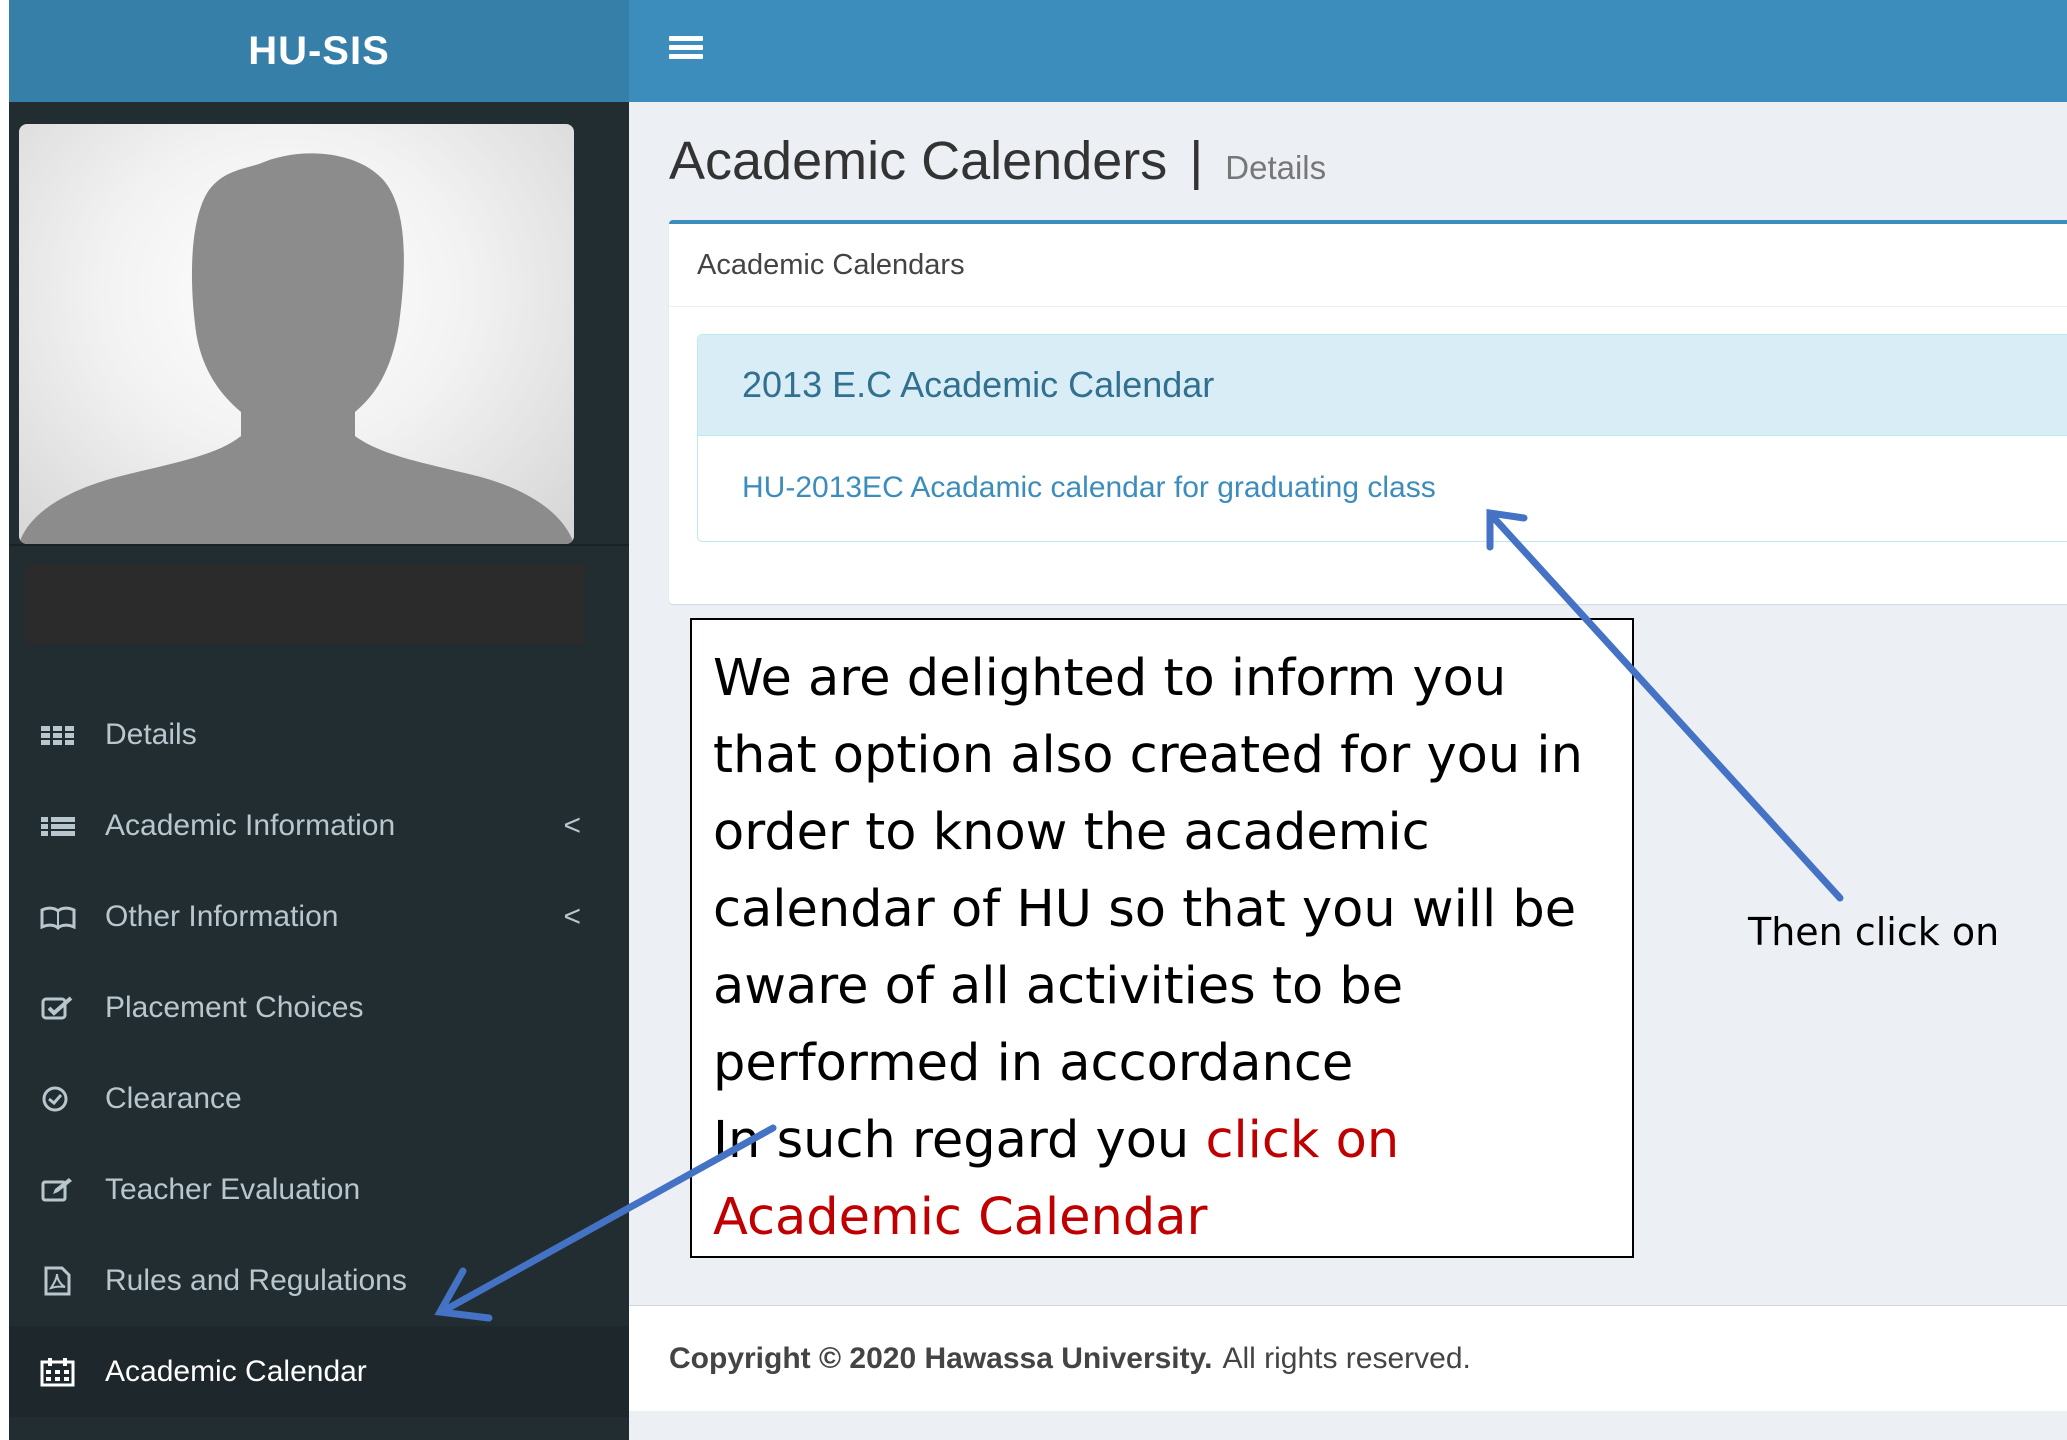 Image resolution: width=2067 pixels, height=1440 pixels. I want to click on callout-highlight-line: Academic Calendar, so click(960, 1217).